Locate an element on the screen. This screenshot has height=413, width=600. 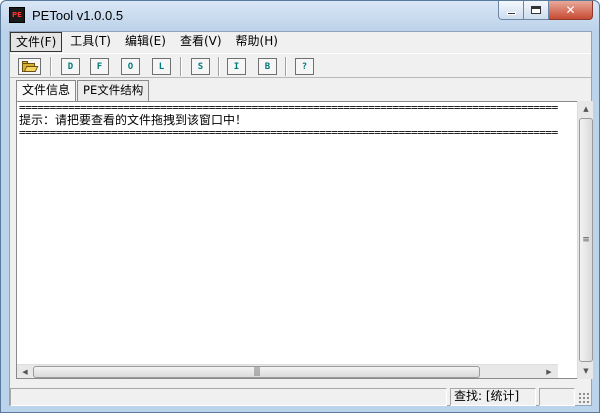
close-icon: ✕ is located at coordinates (570, 10).